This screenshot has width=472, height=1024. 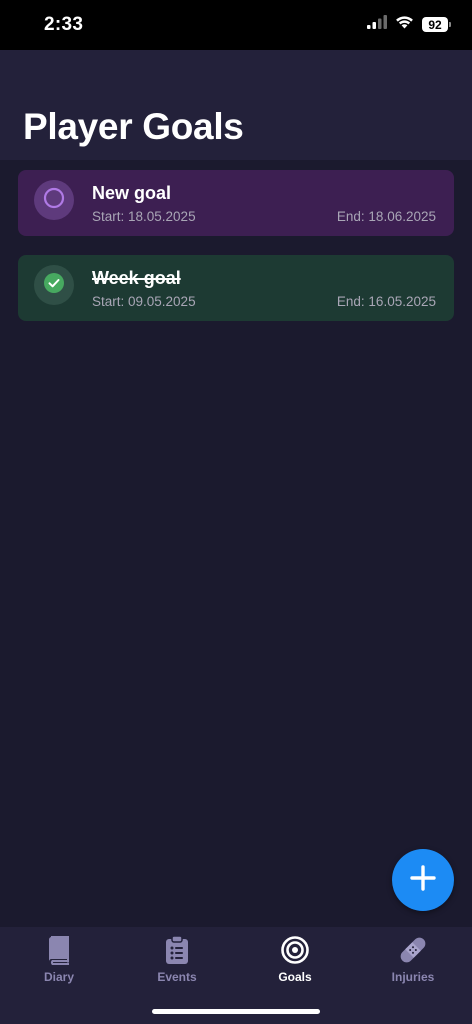 I want to click on tab-diary: Diary, so click(x=59, y=962).